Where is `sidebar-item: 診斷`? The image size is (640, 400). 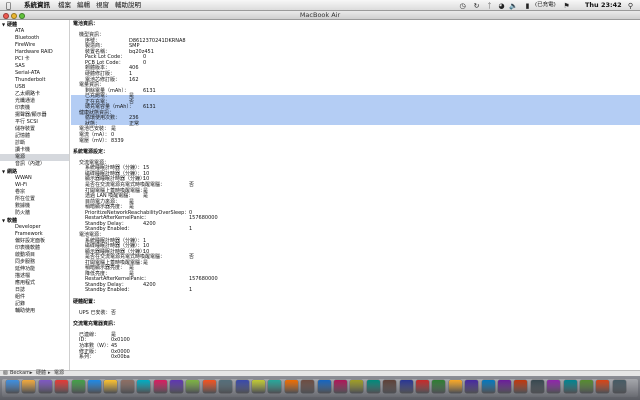 sidebar-item: 診斷 is located at coordinates (20, 143).